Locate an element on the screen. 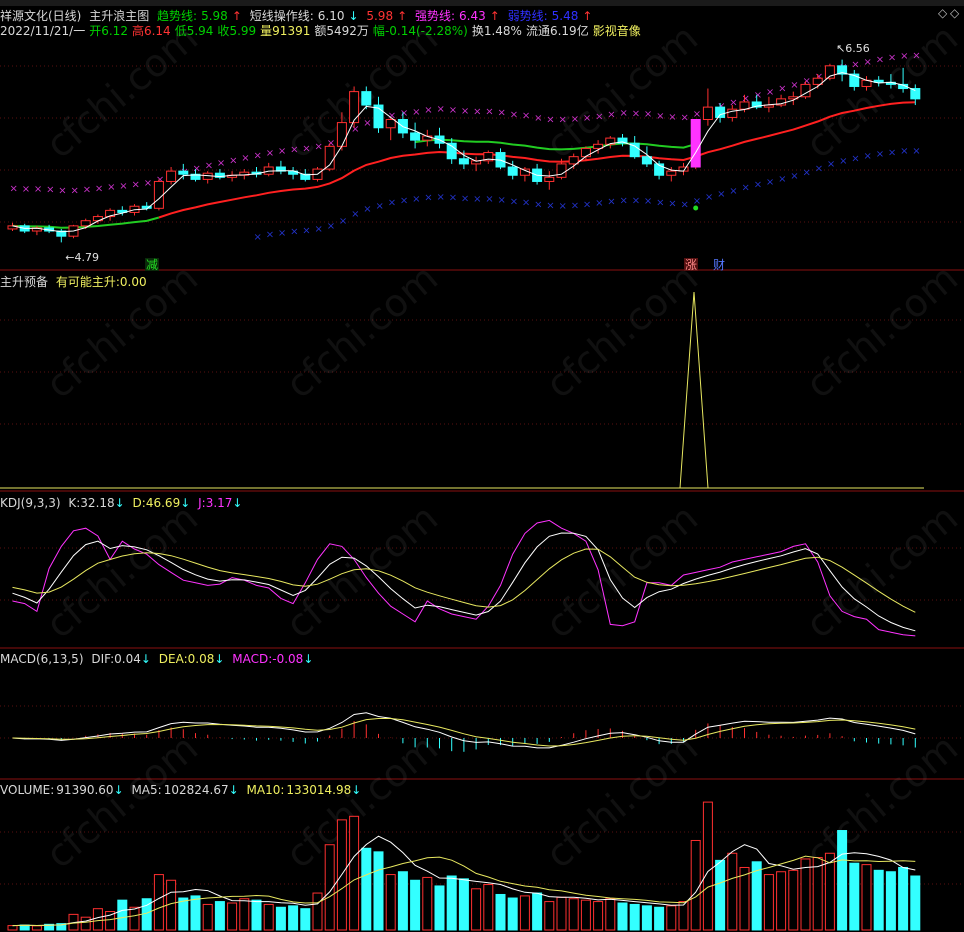 This screenshot has height=932, width=964. zsyb-spike is located at coordinates (694, 390).